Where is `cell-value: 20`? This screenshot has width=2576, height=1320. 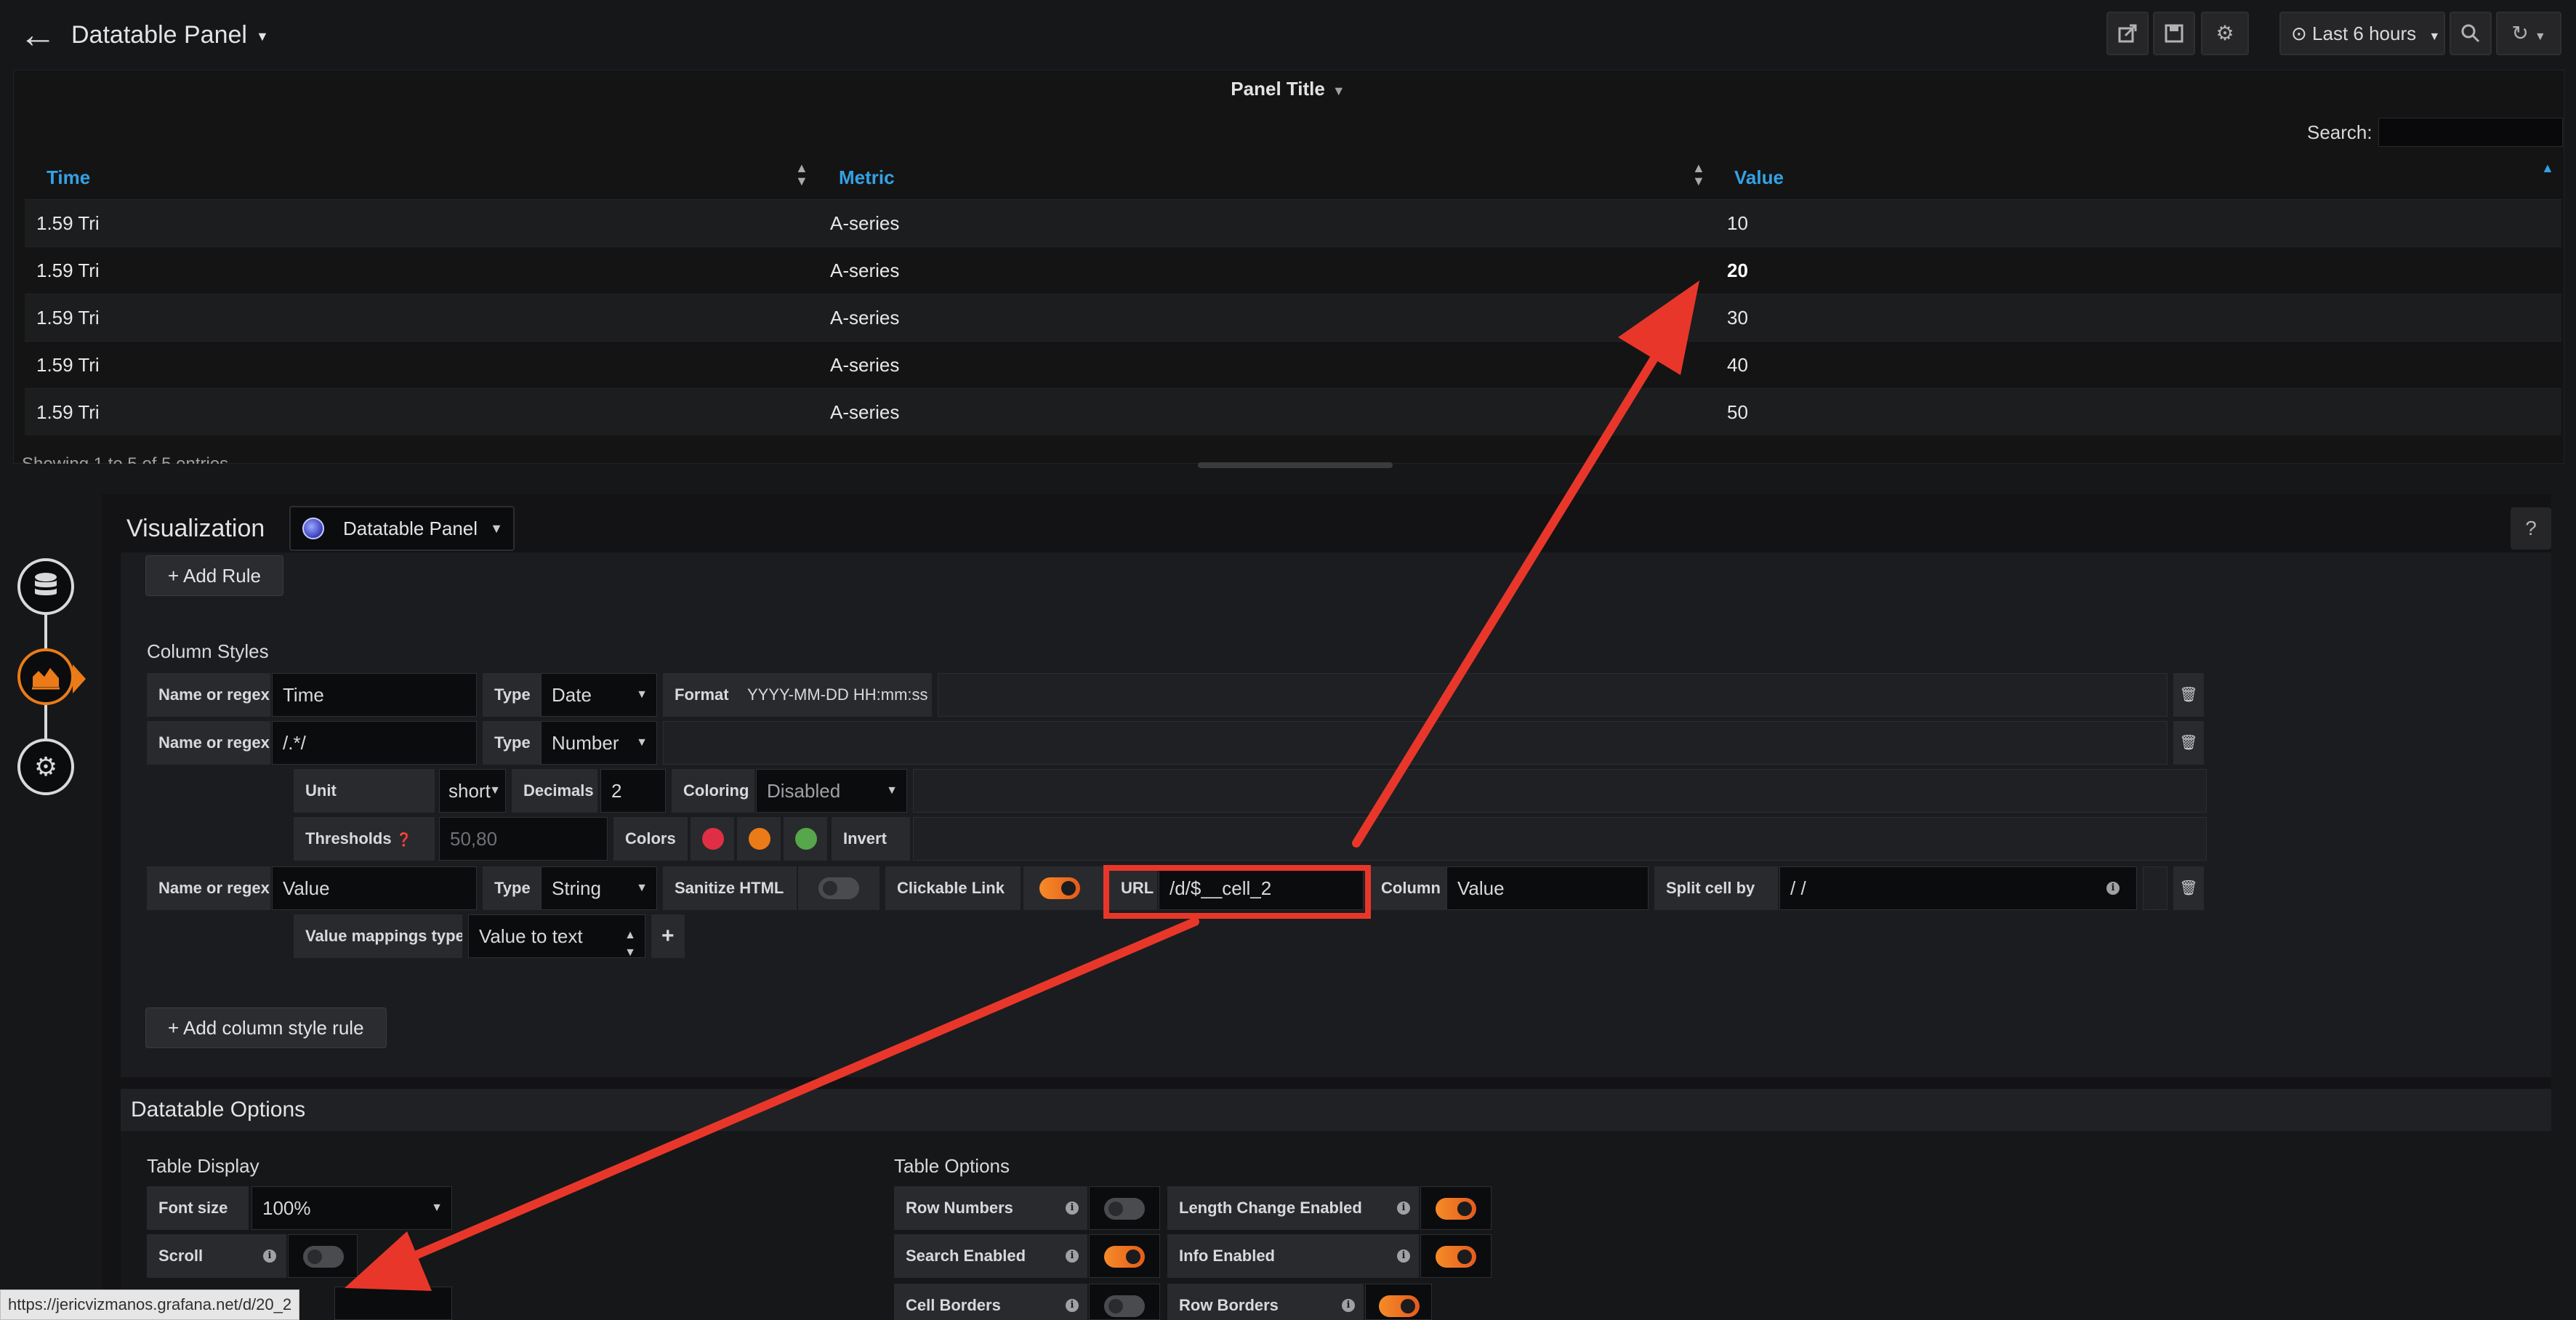 cell-value: 20 is located at coordinates (1737, 270).